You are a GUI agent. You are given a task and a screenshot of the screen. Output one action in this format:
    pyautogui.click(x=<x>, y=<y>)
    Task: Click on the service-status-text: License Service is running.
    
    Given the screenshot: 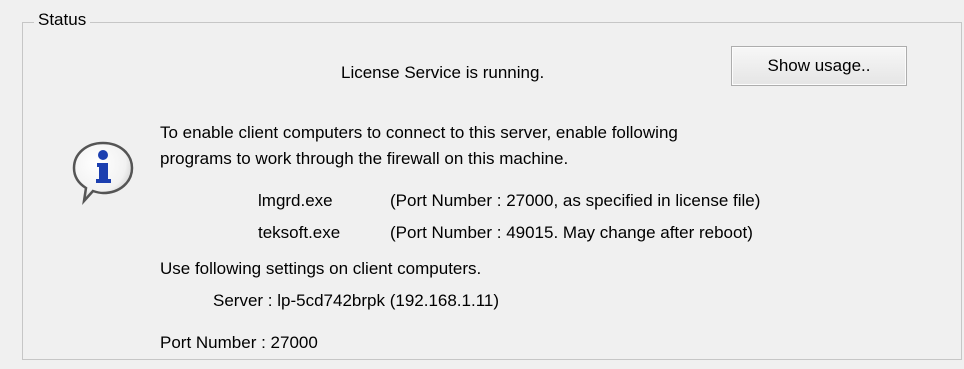 What is the action you would take?
    pyautogui.click(x=443, y=72)
    